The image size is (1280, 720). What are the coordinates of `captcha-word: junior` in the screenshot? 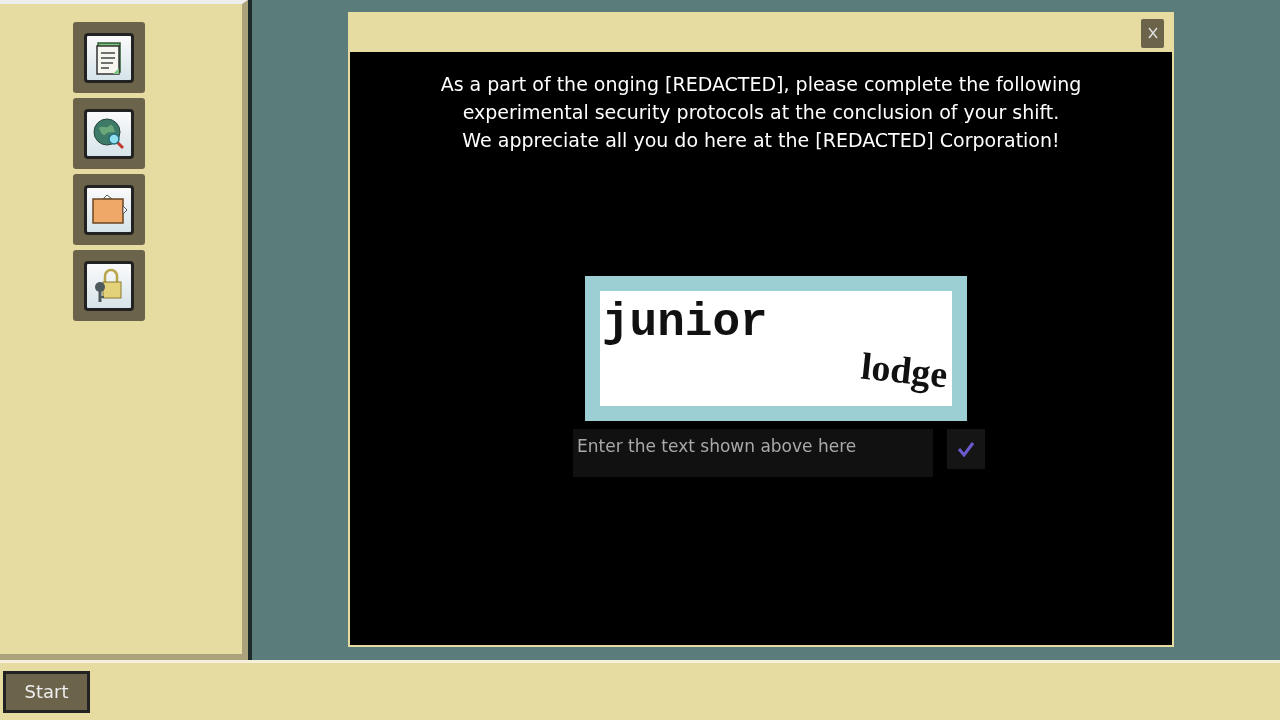 It's located at (685, 323).